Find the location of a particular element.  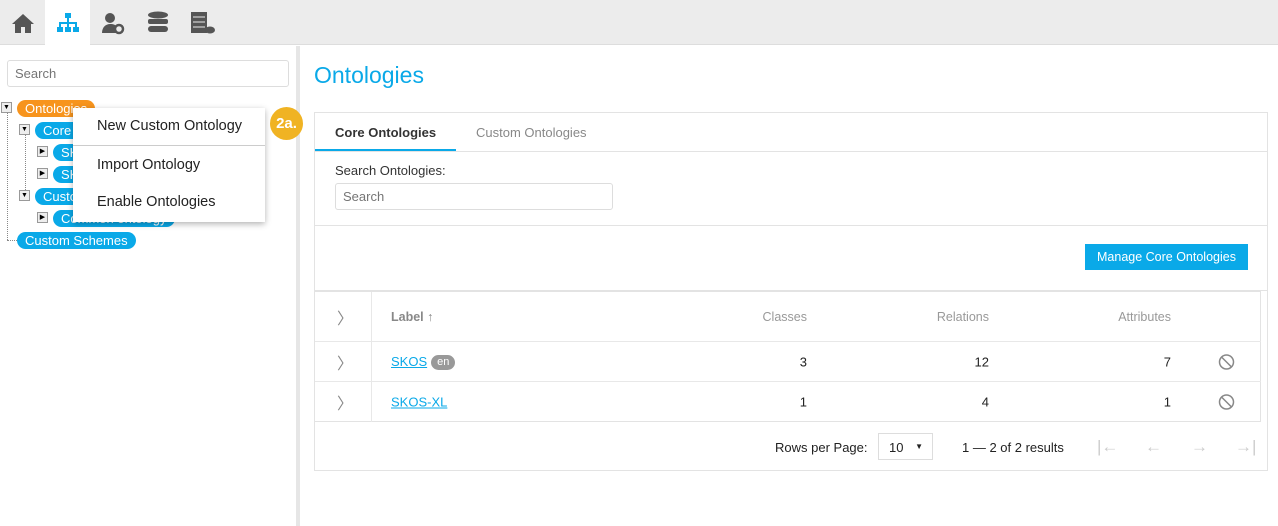

ontology-link: SKOS-XL is located at coordinates (419, 402).